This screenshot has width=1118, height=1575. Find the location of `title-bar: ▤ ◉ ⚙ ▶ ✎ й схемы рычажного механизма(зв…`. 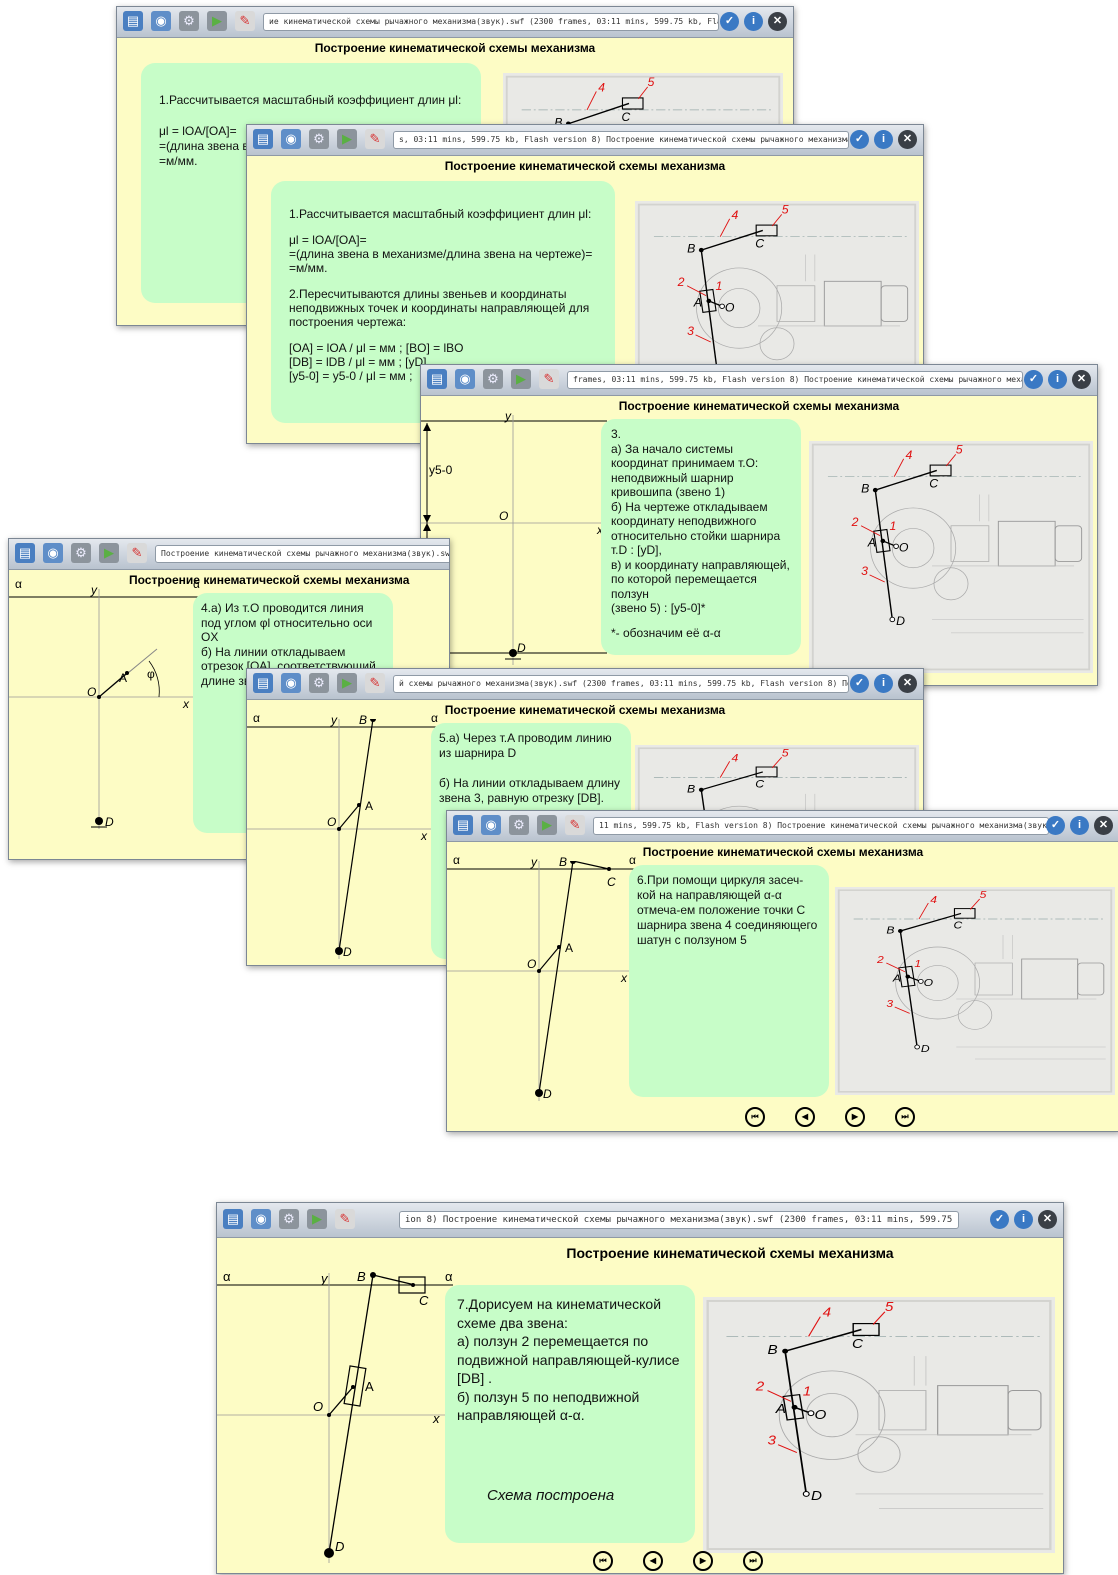

title-bar: ▤ ◉ ⚙ ▶ ✎ й схемы рычажного механизма(зв… is located at coordinates (585, 684).